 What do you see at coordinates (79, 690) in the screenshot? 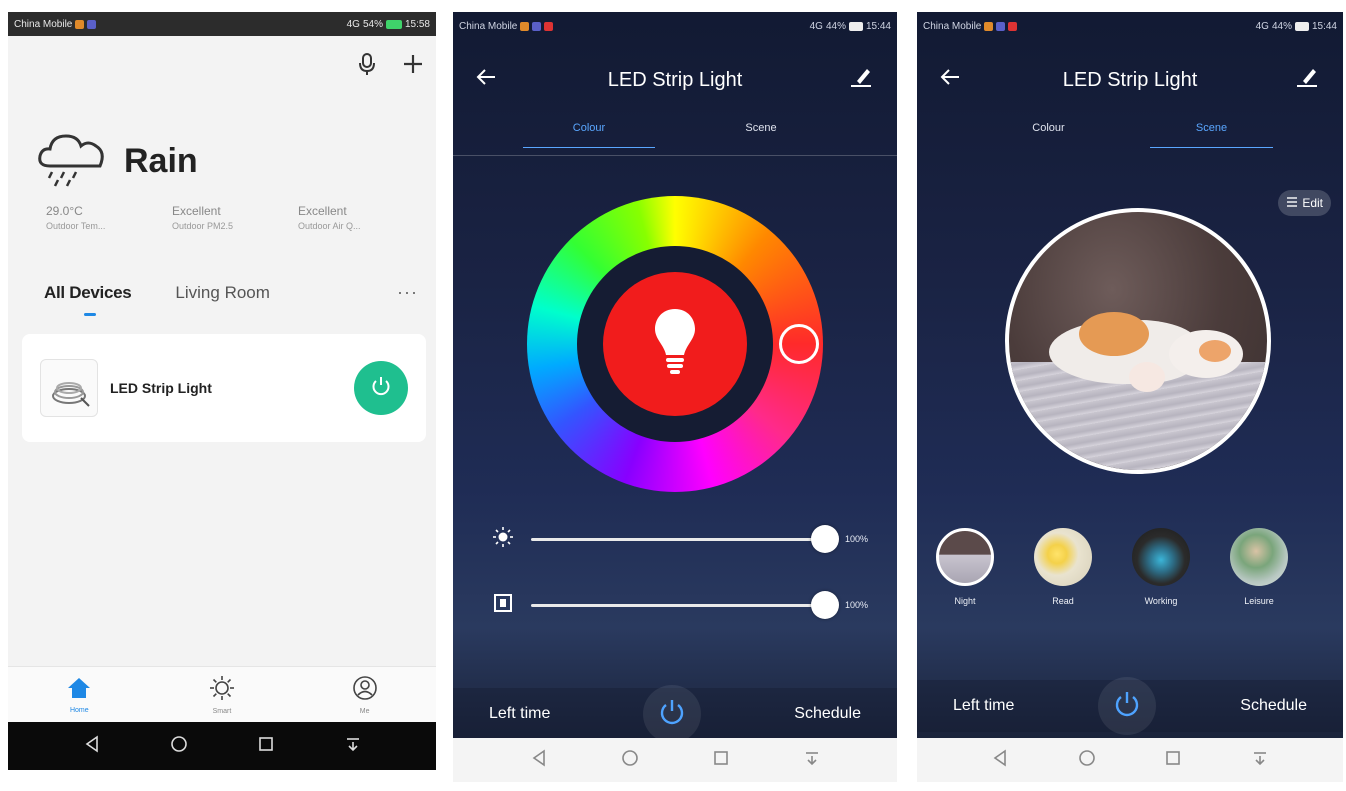
I see `home-icon` at bounding box center [79, 690].